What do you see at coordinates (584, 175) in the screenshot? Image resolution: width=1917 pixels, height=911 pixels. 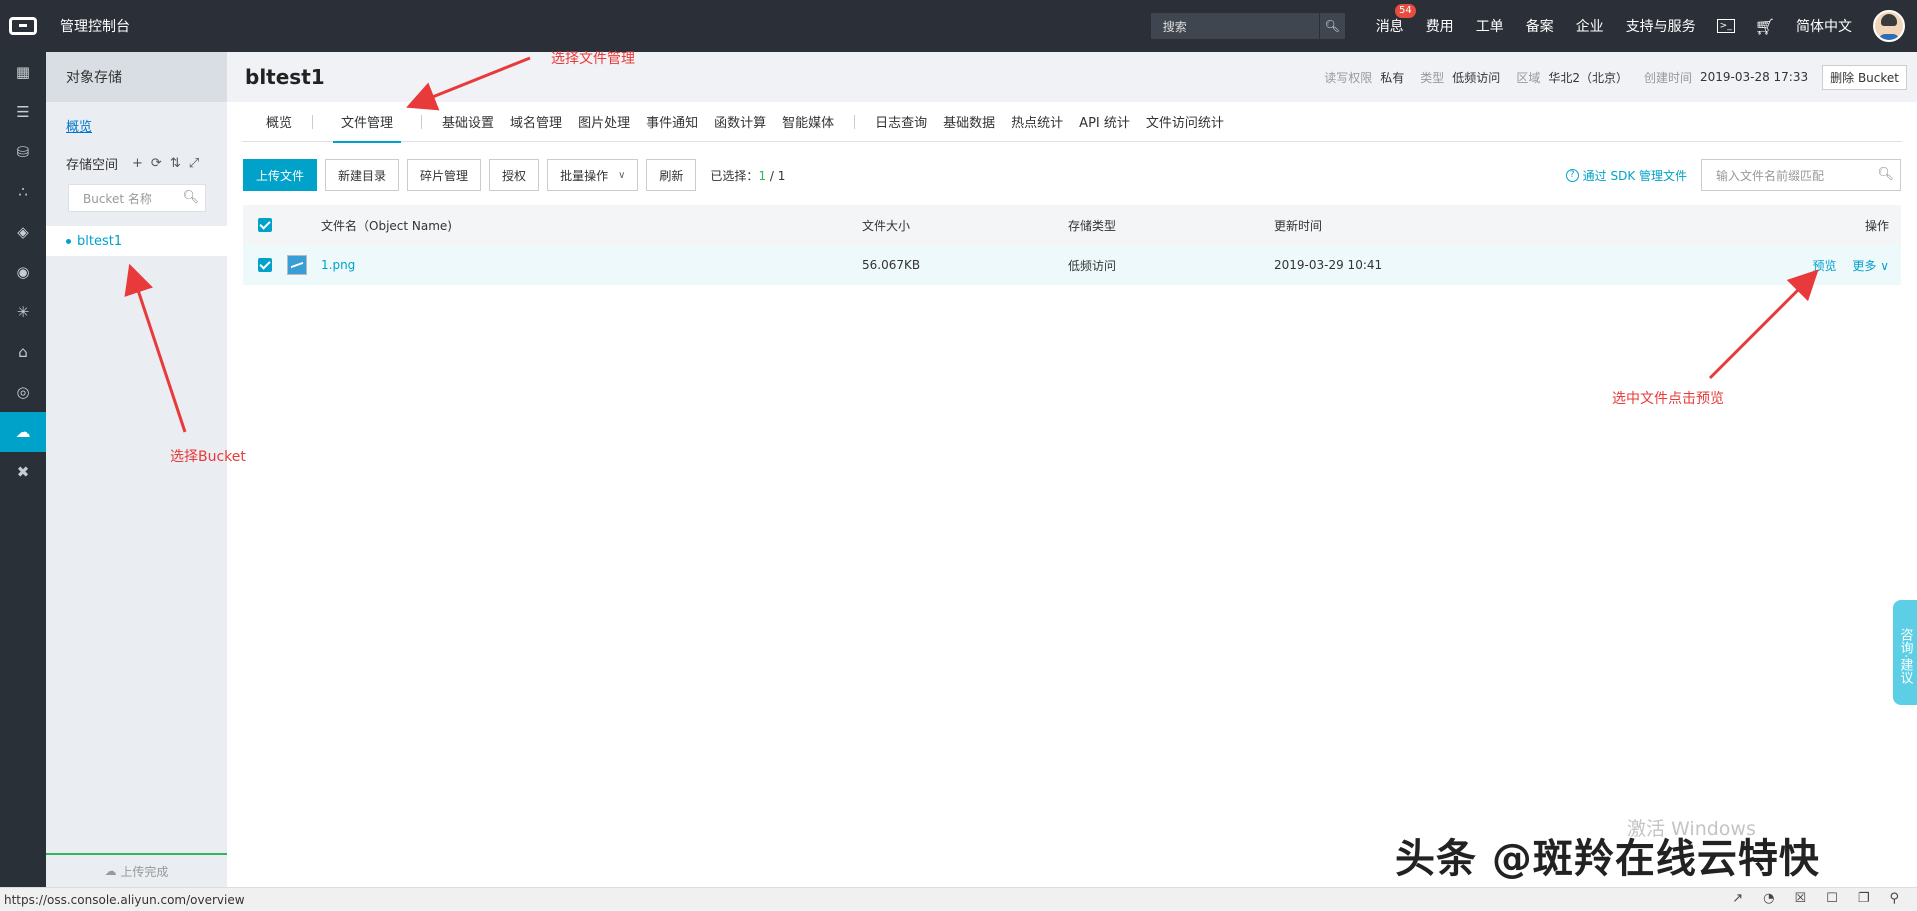 I see `batch-operations-label: 批量操作` at bounding box center [584, 175].